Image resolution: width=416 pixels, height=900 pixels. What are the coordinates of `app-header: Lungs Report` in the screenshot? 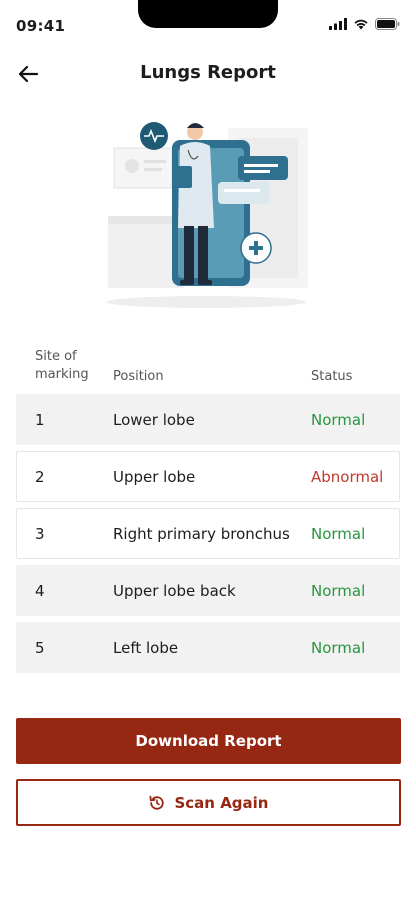 It's located at (208, 74).